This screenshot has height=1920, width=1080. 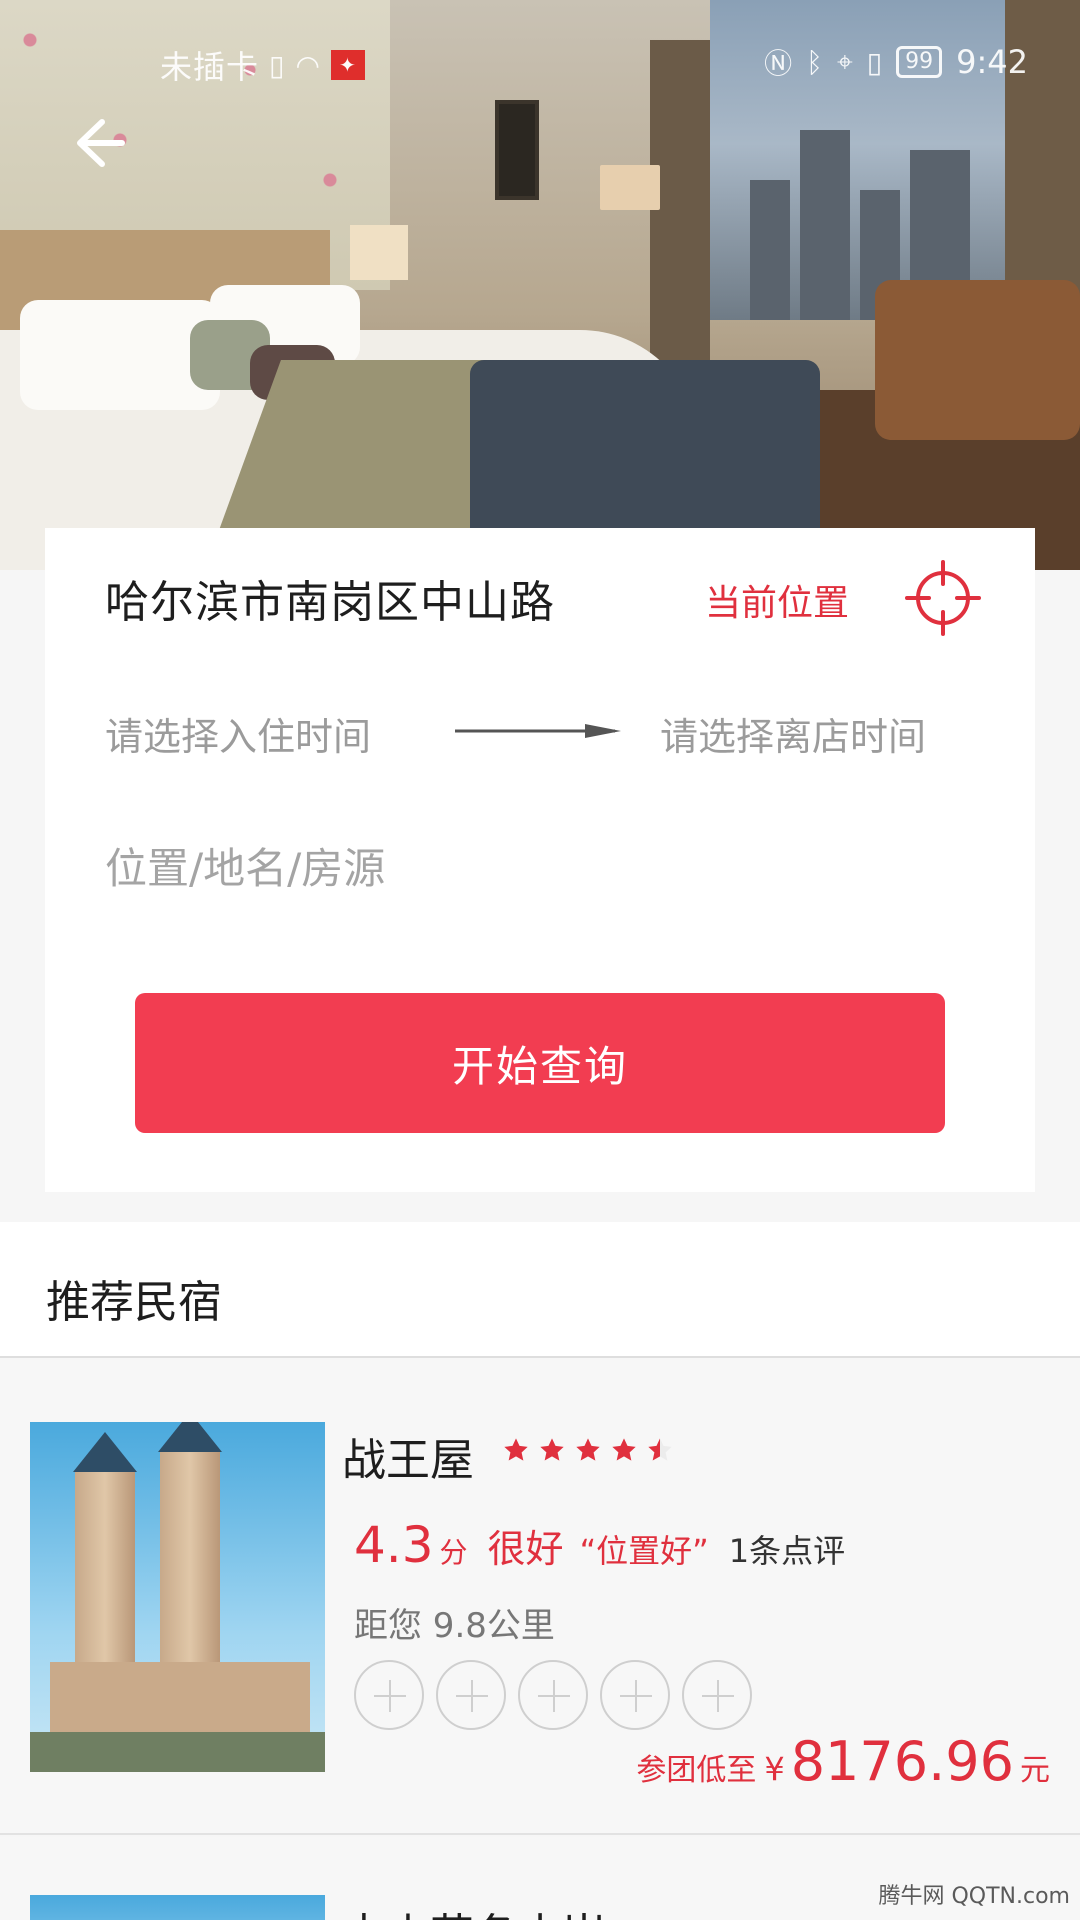 What do you see at coordinates (540, 1290) in the screenshot?
I see `recommend-section-header: 推荐民宿` at bounding box center [540, 1290].